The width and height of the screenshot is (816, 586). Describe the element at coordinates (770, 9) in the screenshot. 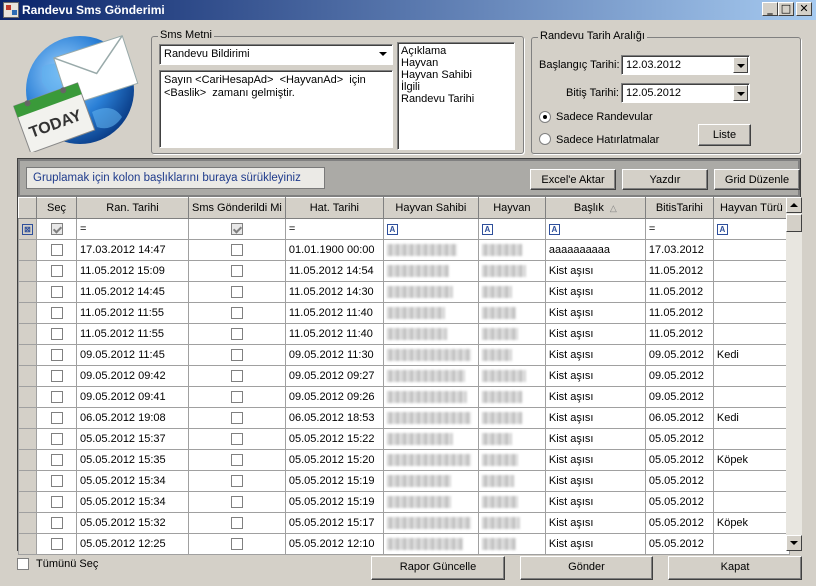

I see `minimize-button: _` at that location.